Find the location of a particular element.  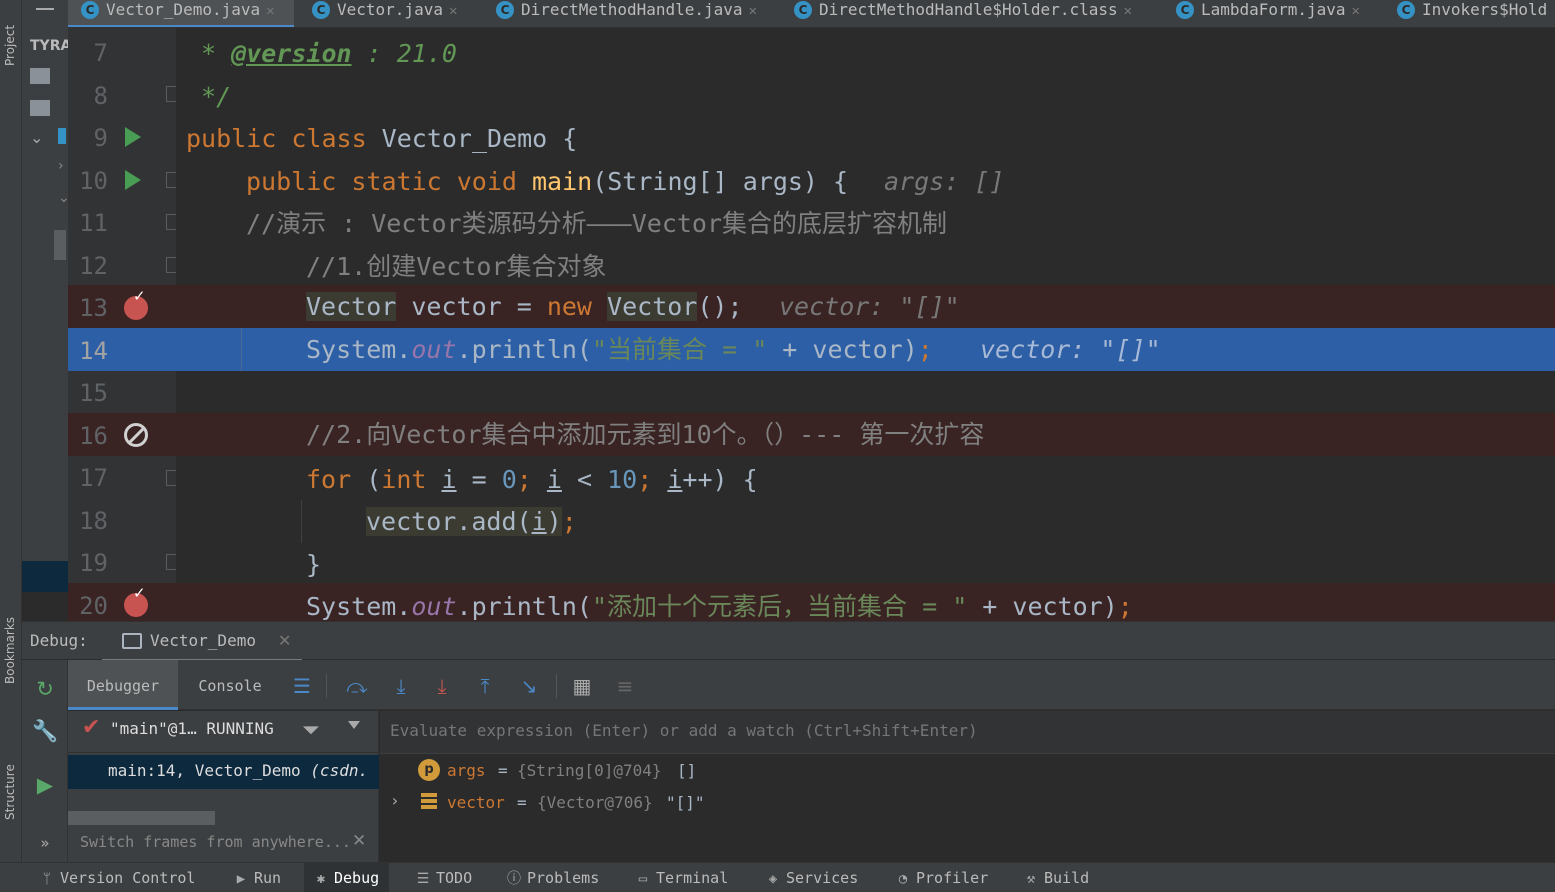

breakpoint-muted-icon is located at coordinates (136, 435).